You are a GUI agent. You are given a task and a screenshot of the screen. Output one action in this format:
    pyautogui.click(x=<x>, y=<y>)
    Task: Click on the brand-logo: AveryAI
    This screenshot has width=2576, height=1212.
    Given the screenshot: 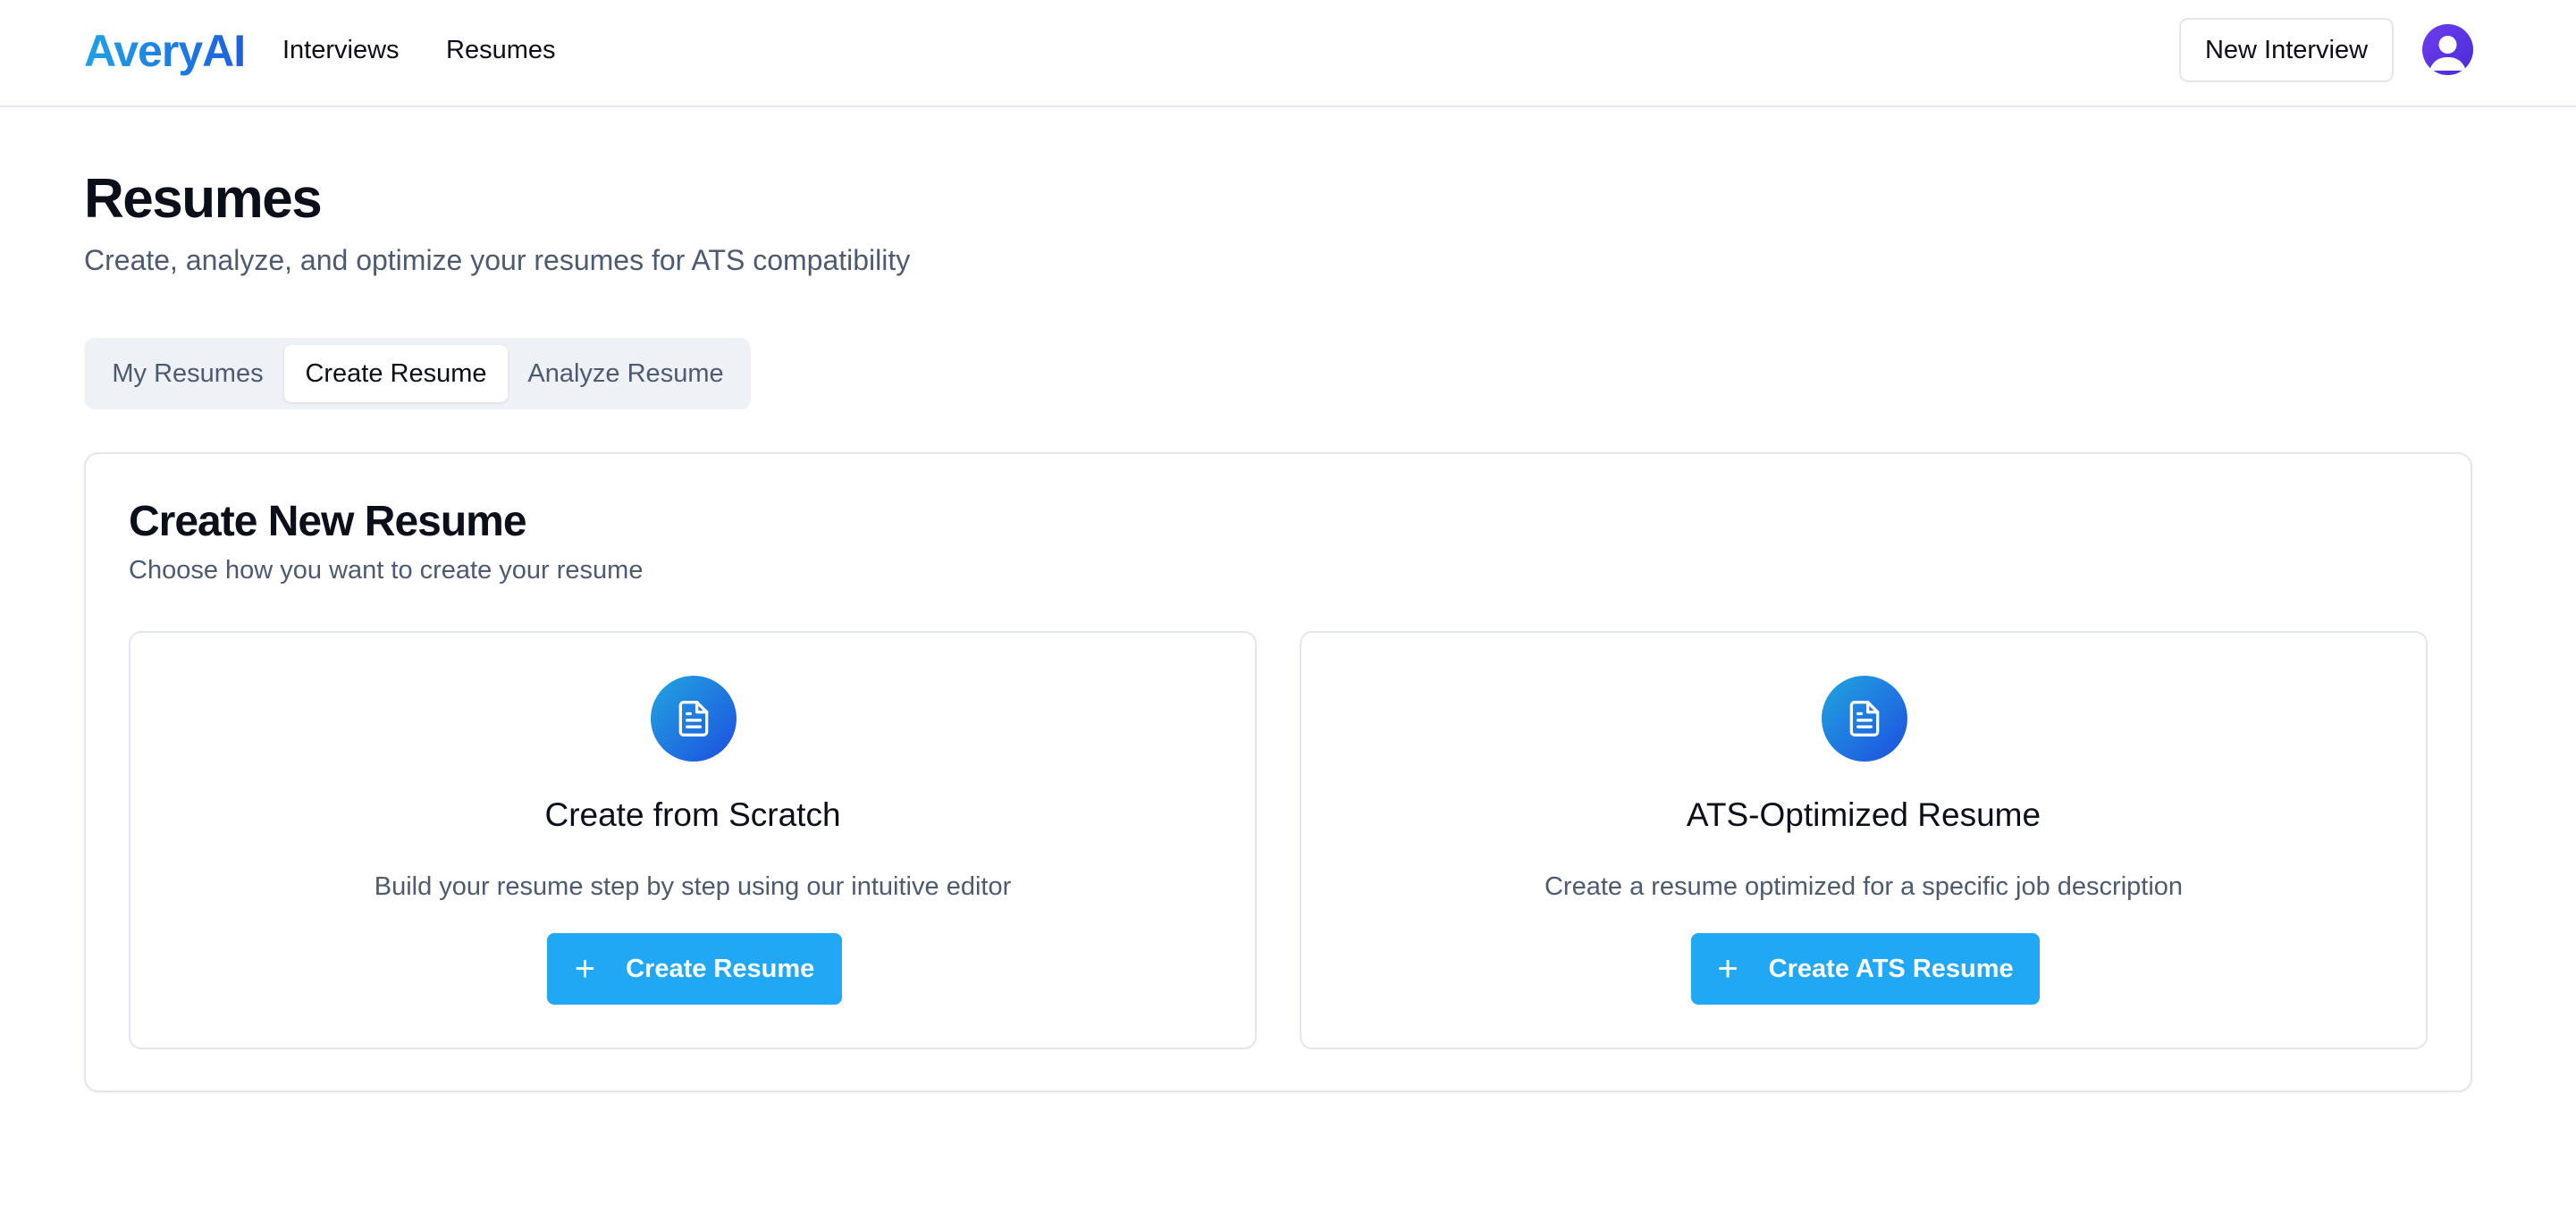 What is the action you would take?
    pyautogui.click(x=165, y=51)
    